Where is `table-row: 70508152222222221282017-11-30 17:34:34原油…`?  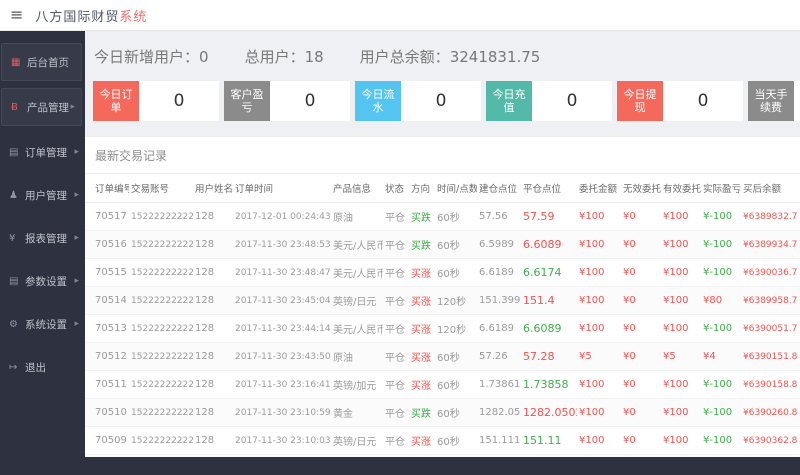 table-row: 70508152222222221282017-11-30 17:34:34原油… is located at coordinates (442, 455).